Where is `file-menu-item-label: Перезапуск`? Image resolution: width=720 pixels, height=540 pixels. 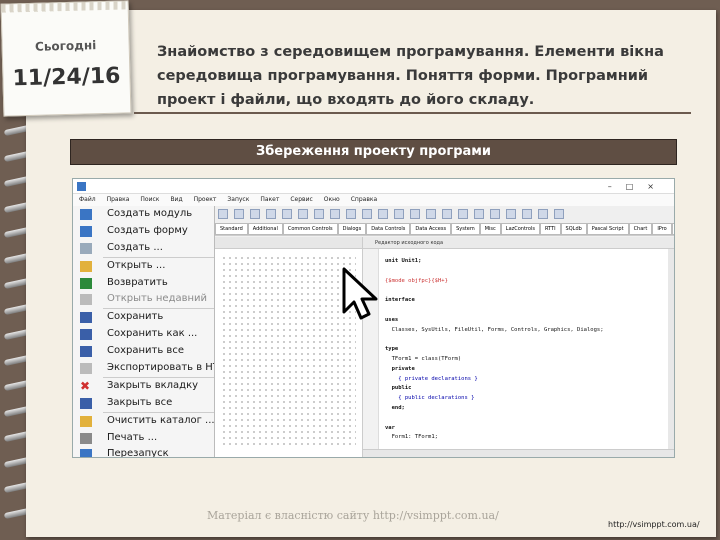
file-menu-item-label: Перезапуск is located at coordinates (138, 453).